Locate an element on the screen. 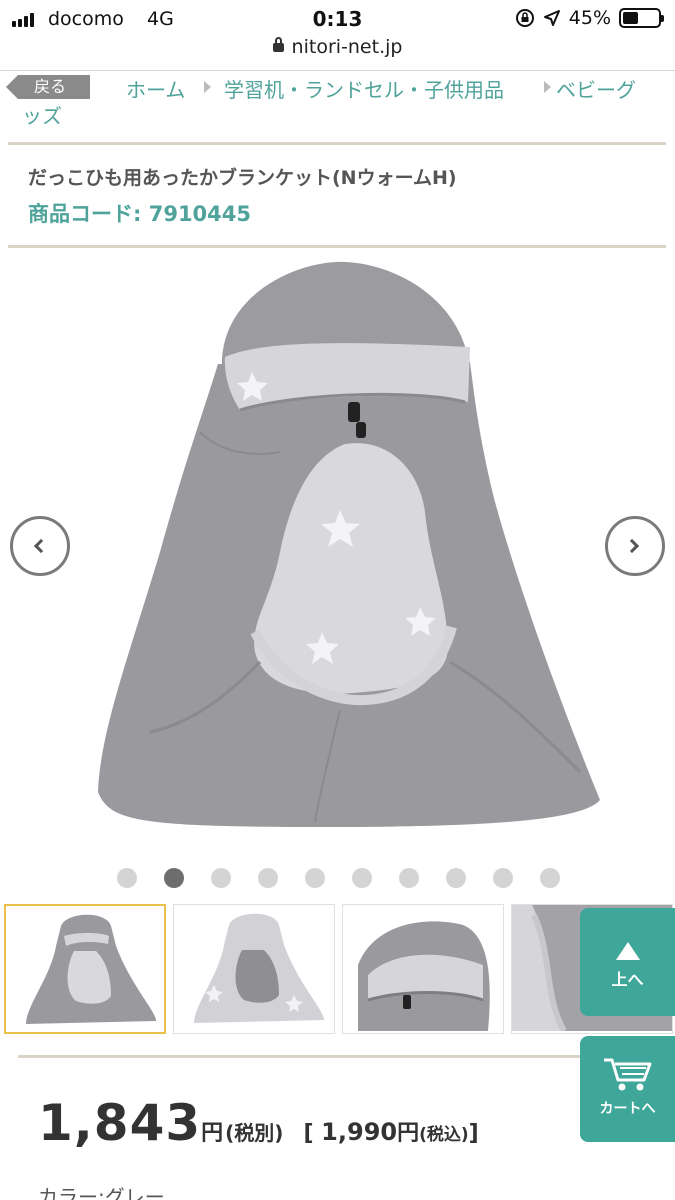 Image resolution: width=675 pixels, height=1200 pixels. product-code-value: 7910445 is located at coordinates (200, 214).